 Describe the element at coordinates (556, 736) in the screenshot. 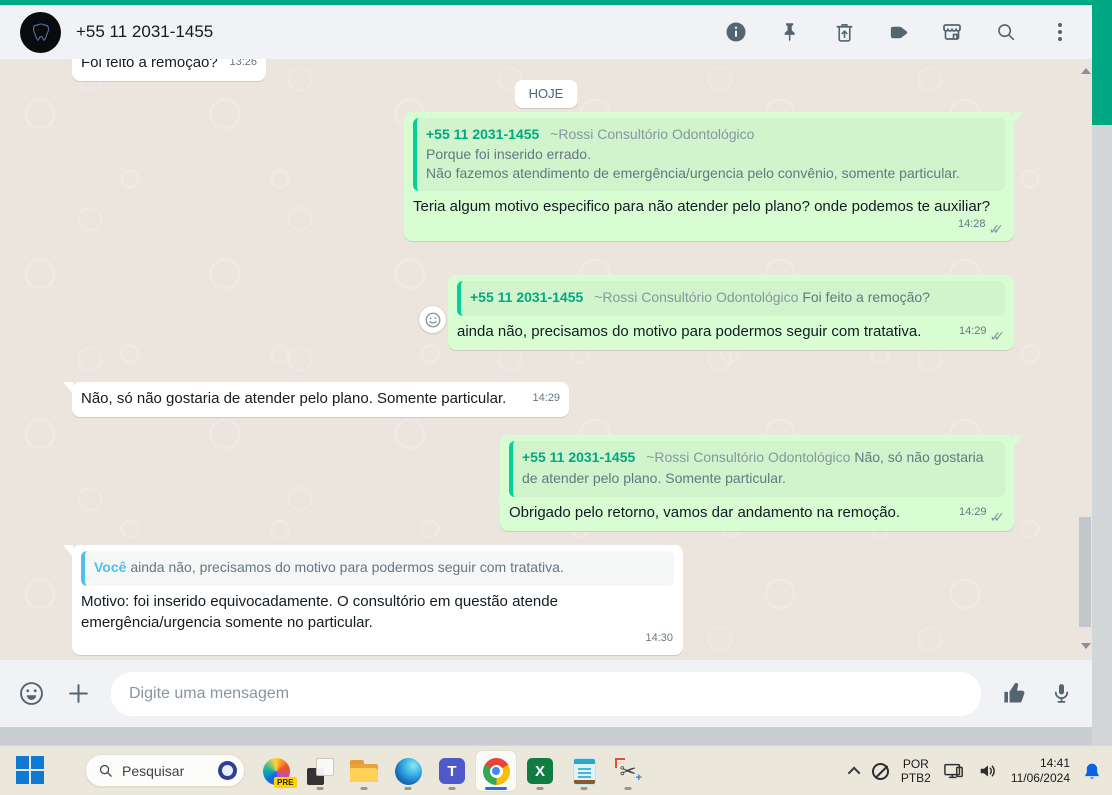

I see `window-bottom-edge` at that location.